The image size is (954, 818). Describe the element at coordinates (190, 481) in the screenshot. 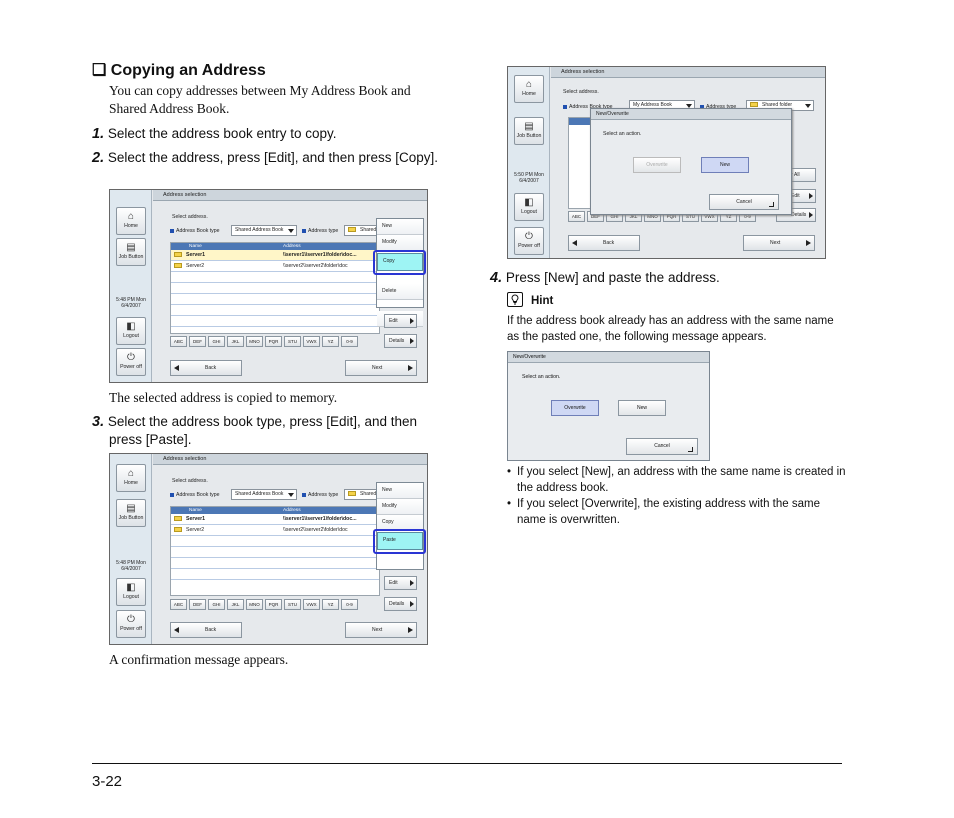

I see `select-address-label: Select address.` at that location.